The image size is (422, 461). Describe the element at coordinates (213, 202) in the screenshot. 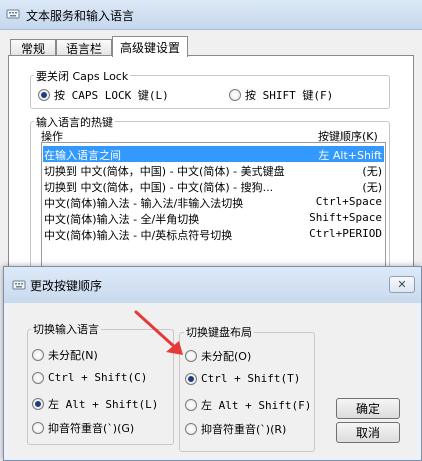

I see `list-item: 中文(简体)输入法 - 输入法/非输入法切换 Ctrl+Space` at that location.